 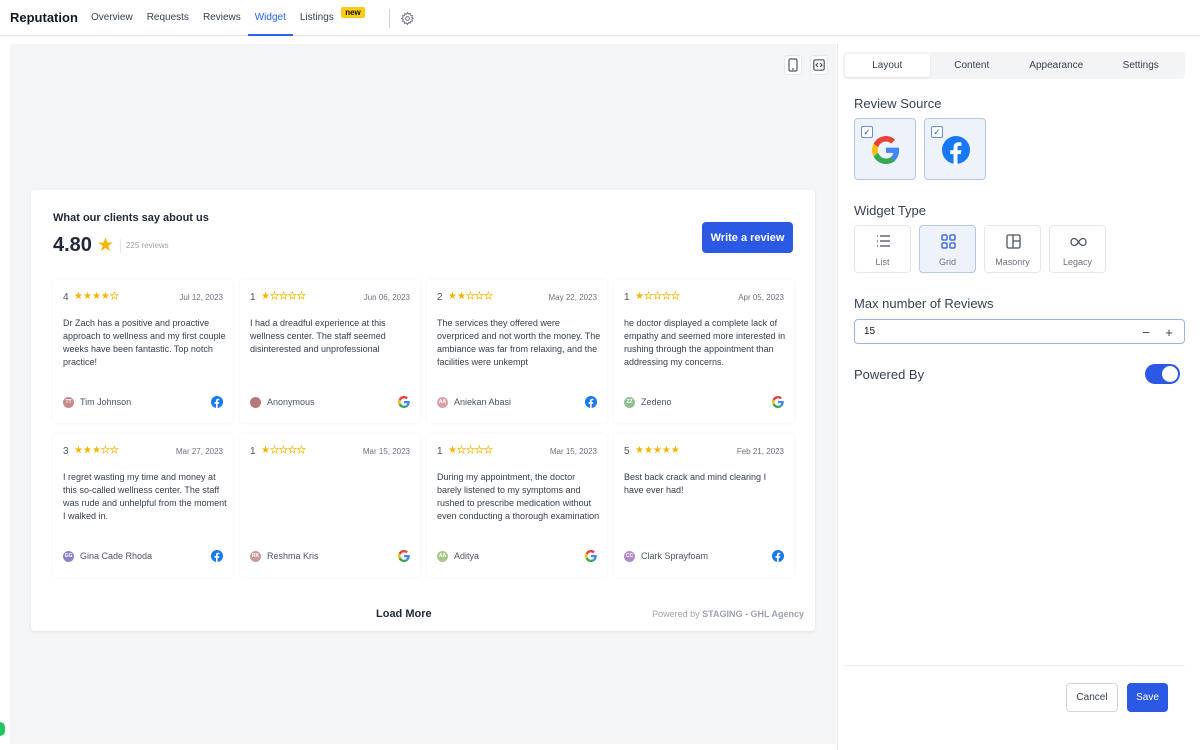 What do you see at coordinates (760, 451) in the screenshot?
I see `review-date: Feb 21, 2023` at bounding box center [760, 451].